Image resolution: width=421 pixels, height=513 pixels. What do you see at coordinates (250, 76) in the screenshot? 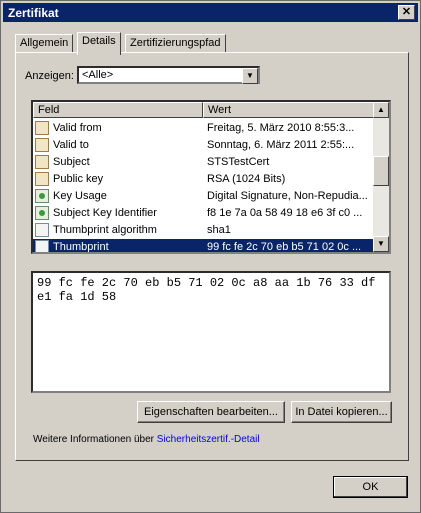
I see `chevron-down-icon: ▼` at bounding box center [250, 76].